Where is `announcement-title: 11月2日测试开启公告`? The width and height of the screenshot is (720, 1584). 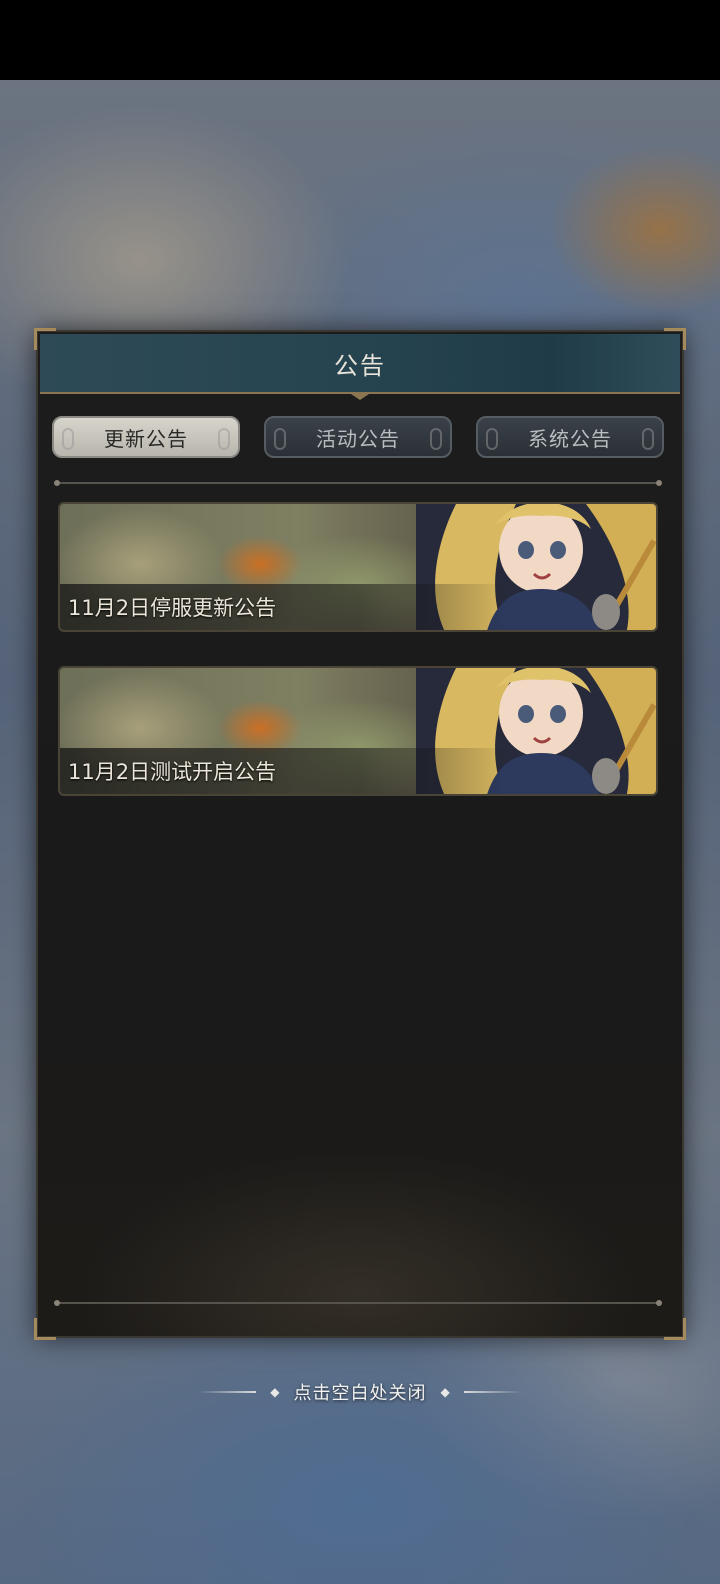 announcement-title: 11月2日测试开启公告 is located at coordinates (172, 772).